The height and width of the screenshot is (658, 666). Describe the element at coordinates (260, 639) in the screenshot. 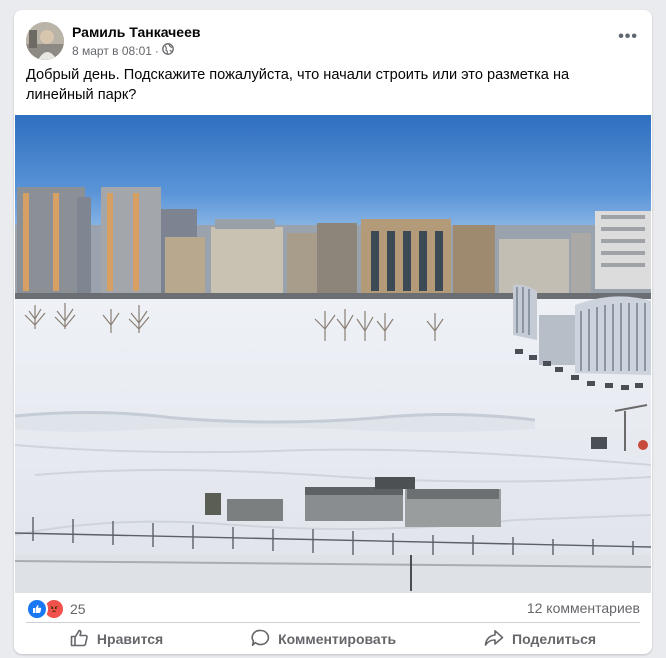

I see `comment-bubble-icon` at that location.